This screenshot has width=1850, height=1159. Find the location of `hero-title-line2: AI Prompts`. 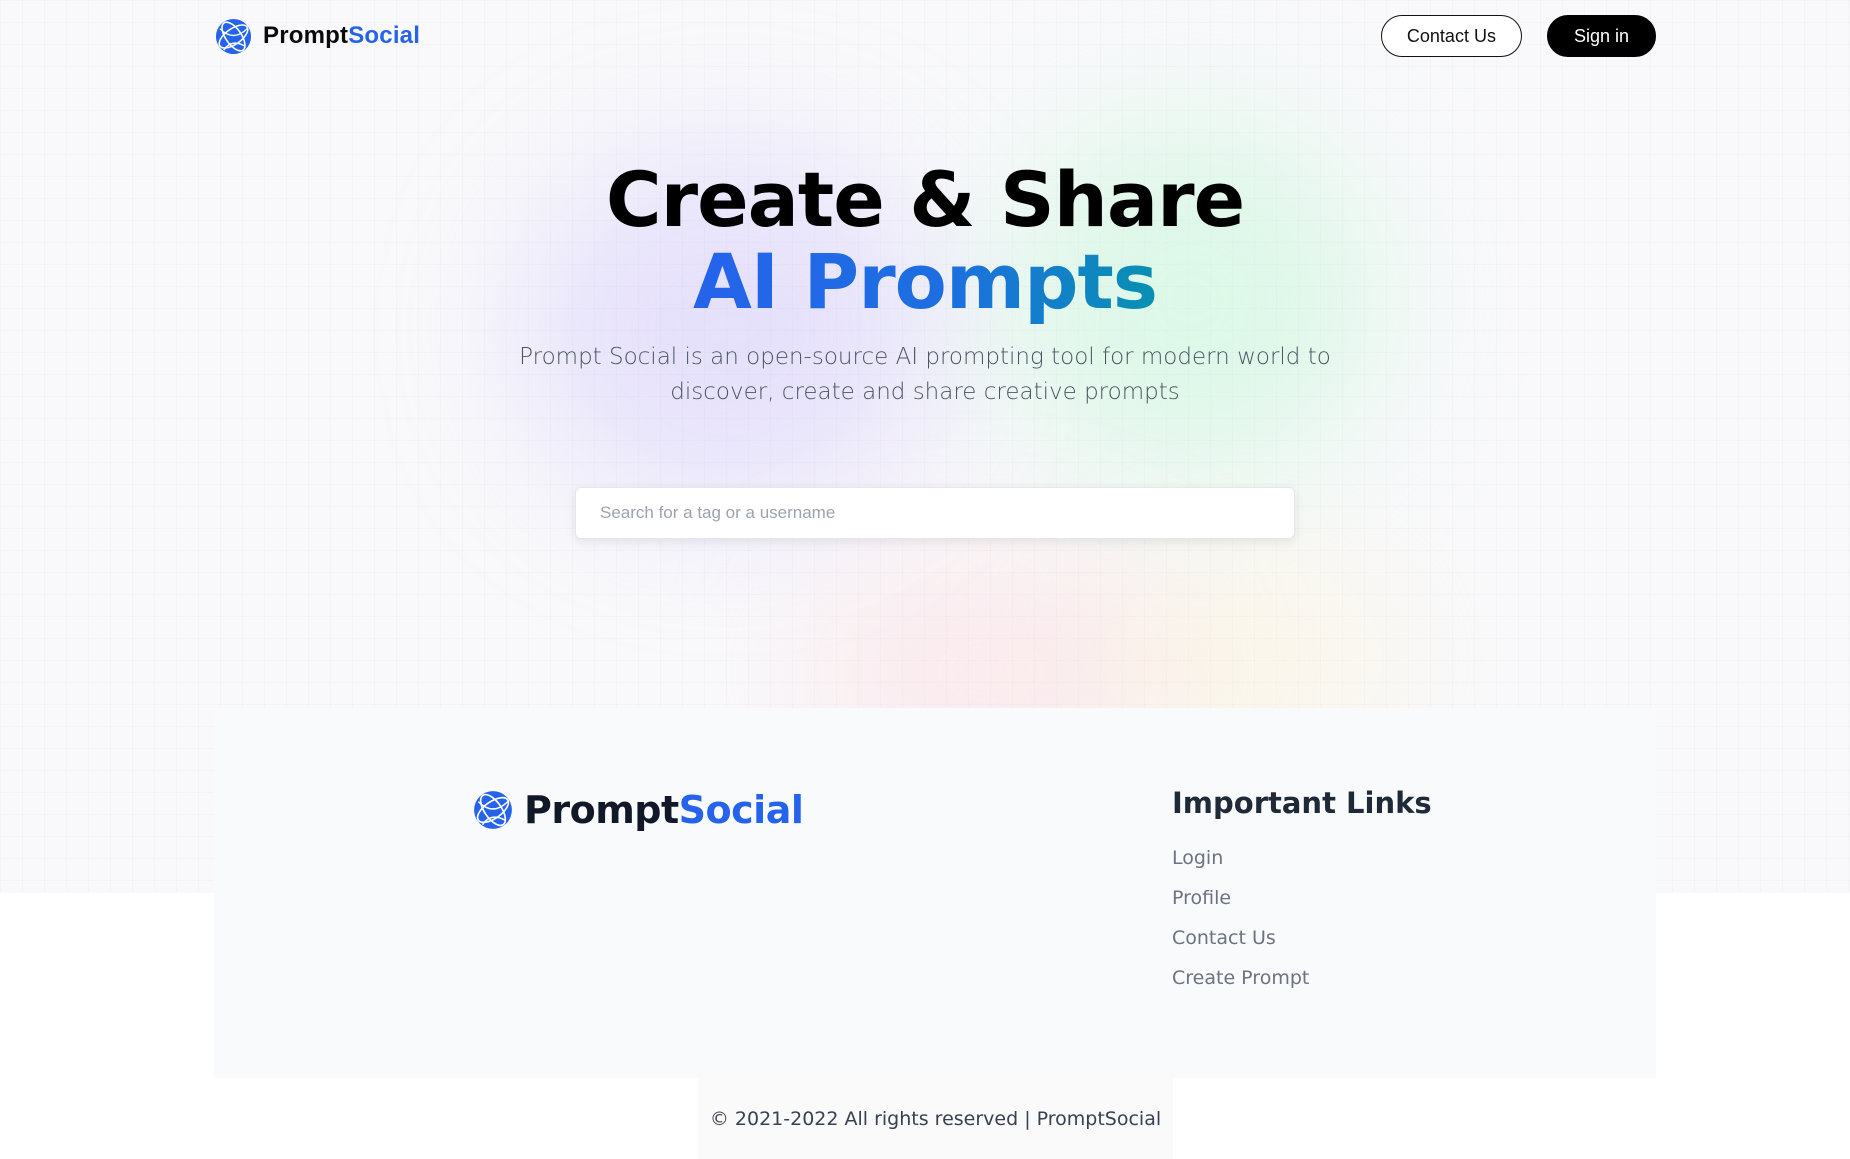

hero-title-line2: AI Prompts is located at coordinates (925, 281).